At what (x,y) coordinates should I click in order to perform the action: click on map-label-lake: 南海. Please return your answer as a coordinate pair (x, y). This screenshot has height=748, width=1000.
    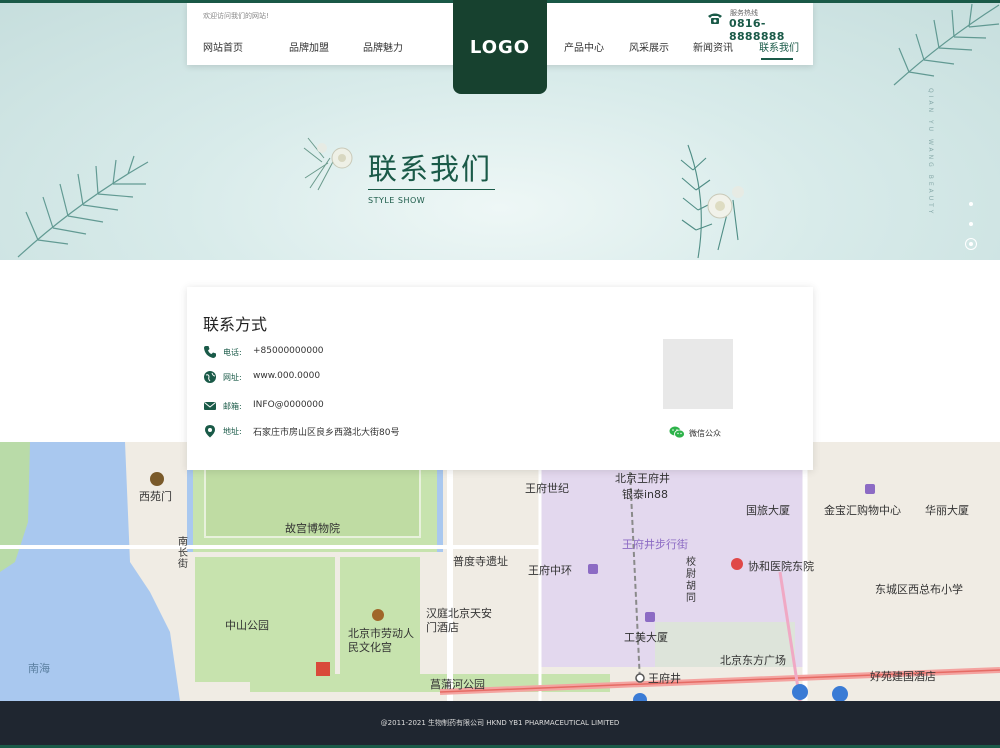
    Looking at the image, I should click on (39, 668).